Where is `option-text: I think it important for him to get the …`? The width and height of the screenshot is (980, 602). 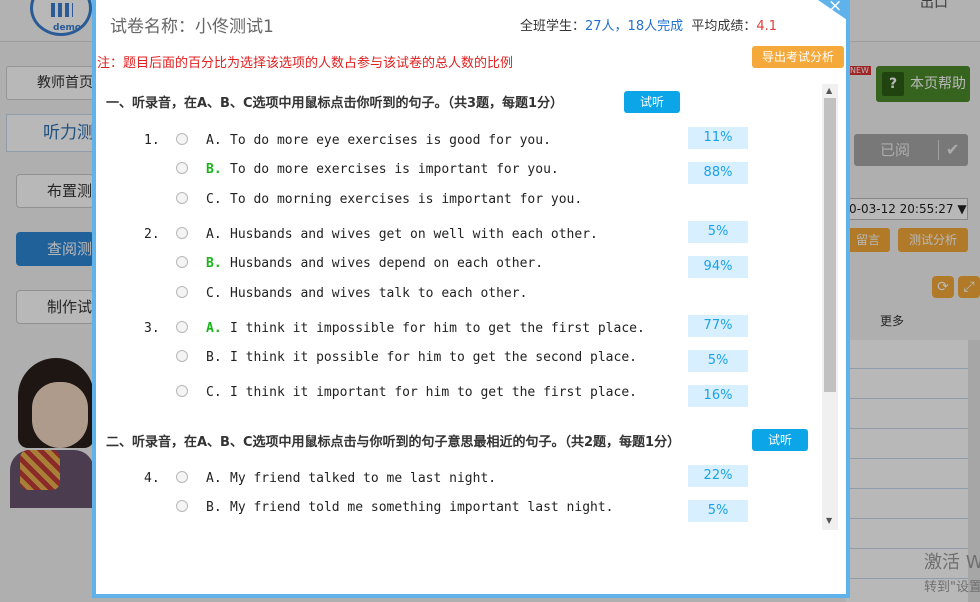 option-text: I think it important for him to get the … is located at coordinates (433, 392).